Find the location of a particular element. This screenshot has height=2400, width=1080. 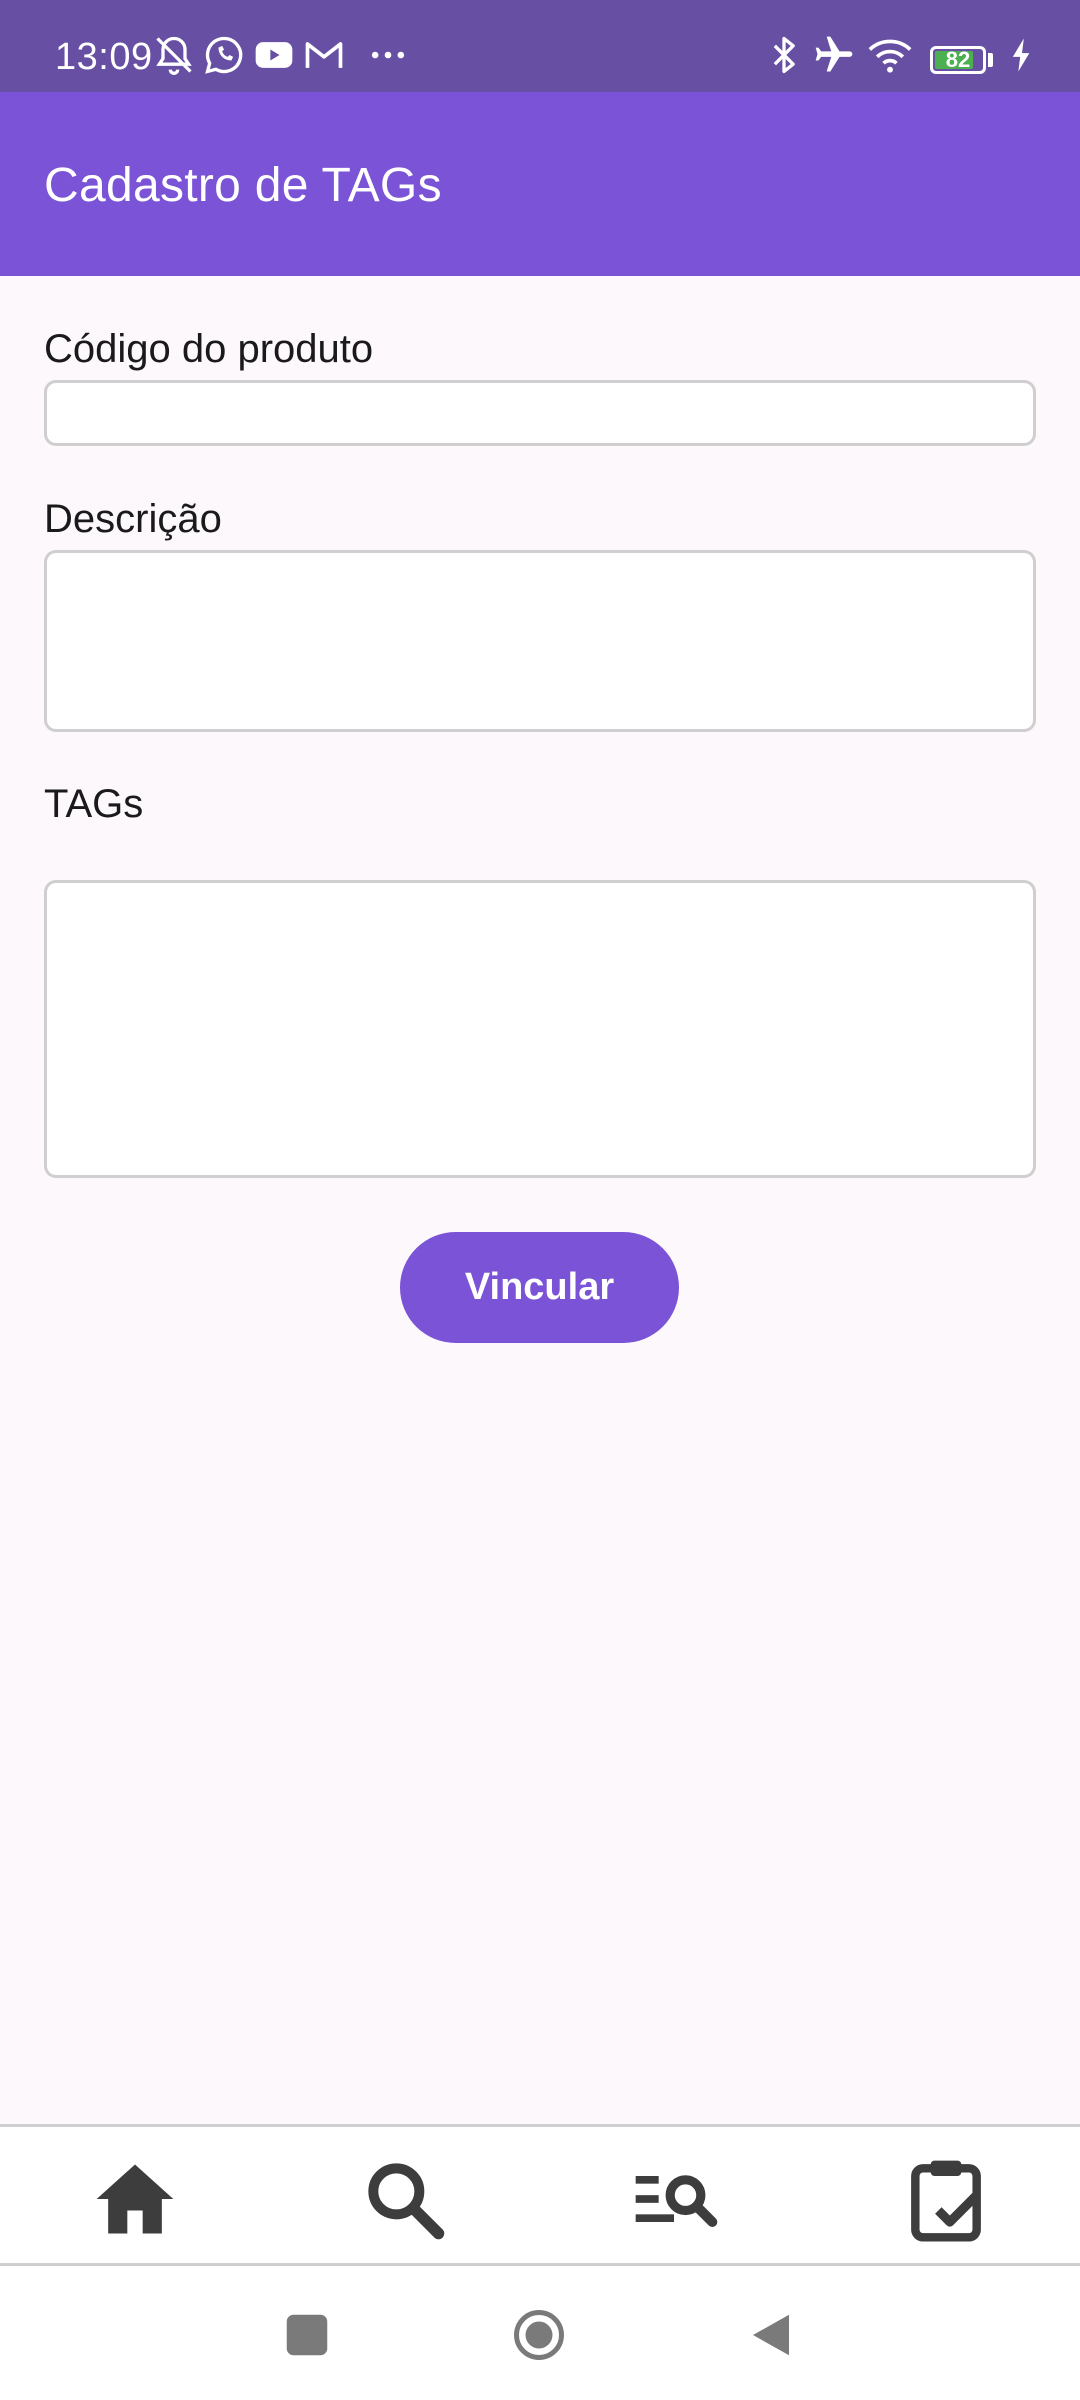

youtube-icon is located at coordinates (274, 55).